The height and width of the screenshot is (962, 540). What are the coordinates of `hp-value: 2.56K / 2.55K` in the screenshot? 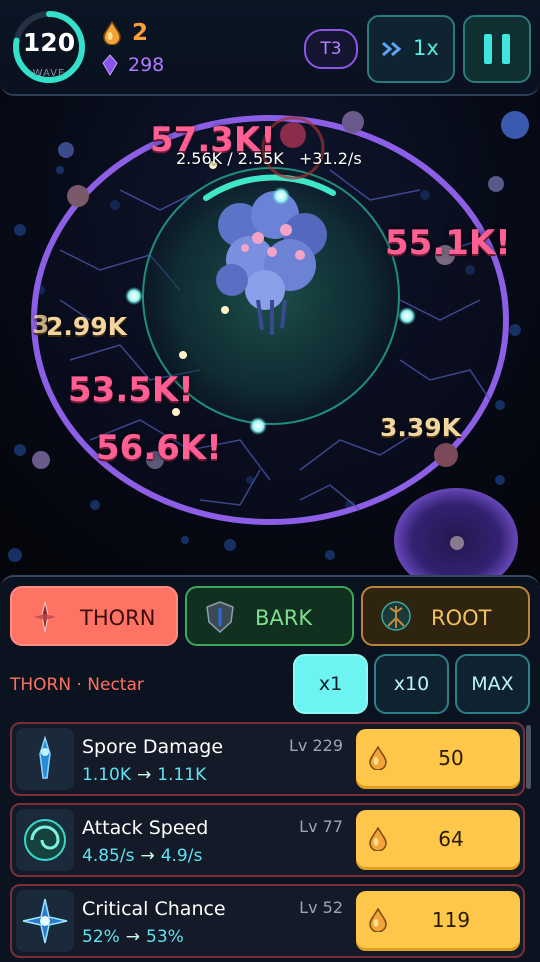 It's located at (230, 158).